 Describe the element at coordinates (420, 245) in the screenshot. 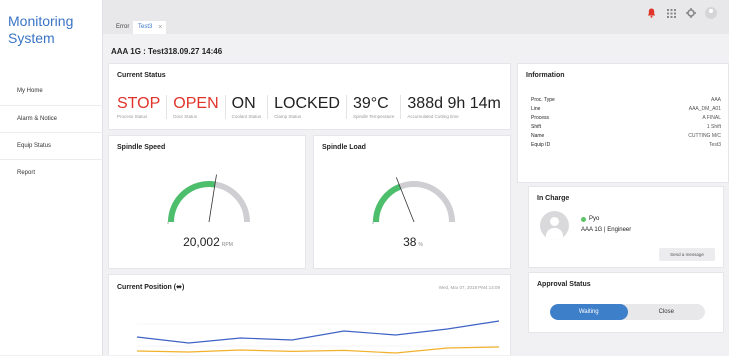

I see `spindle-load-unit: %` at that location.